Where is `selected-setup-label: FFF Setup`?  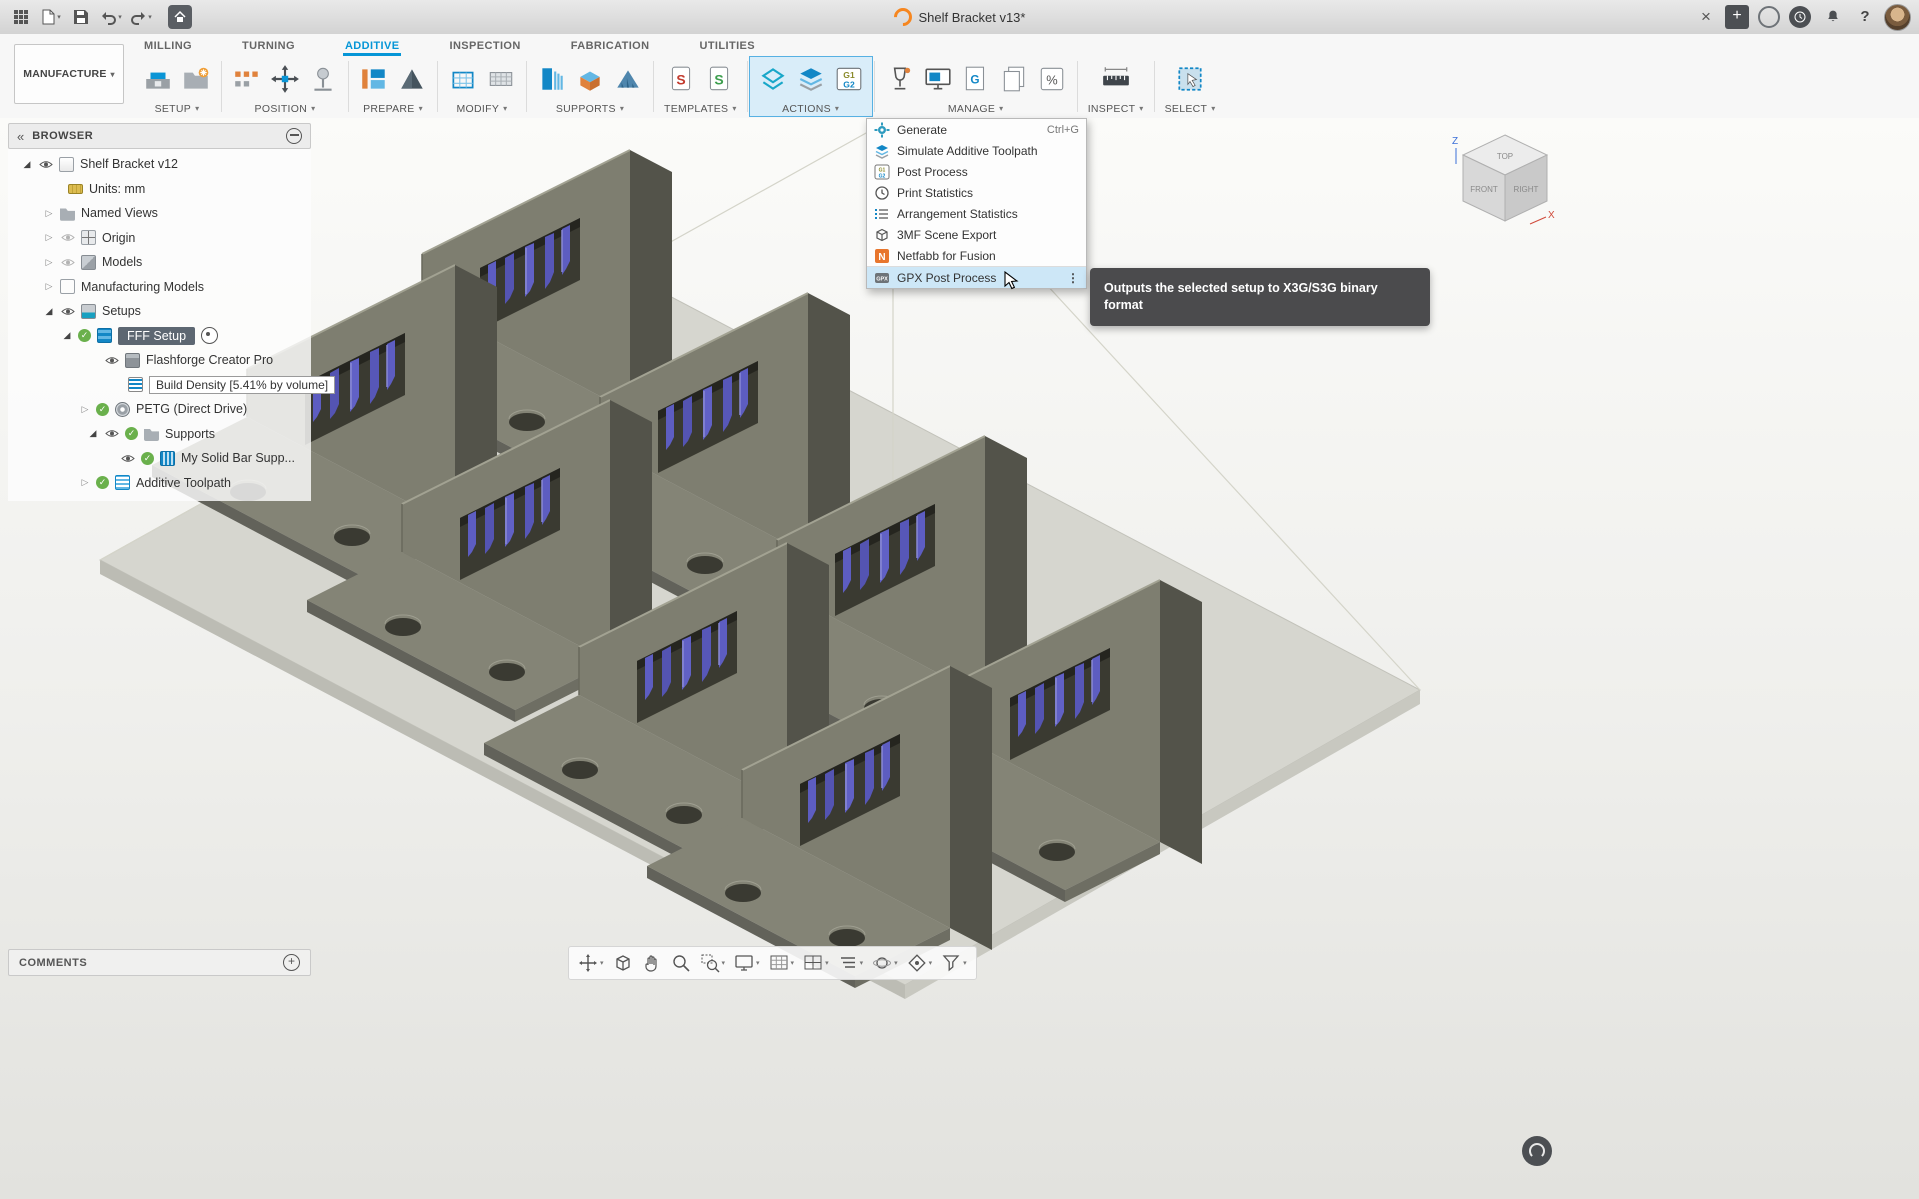
selected-setup-label: FFF Setup is located at coordinates (157, 335).